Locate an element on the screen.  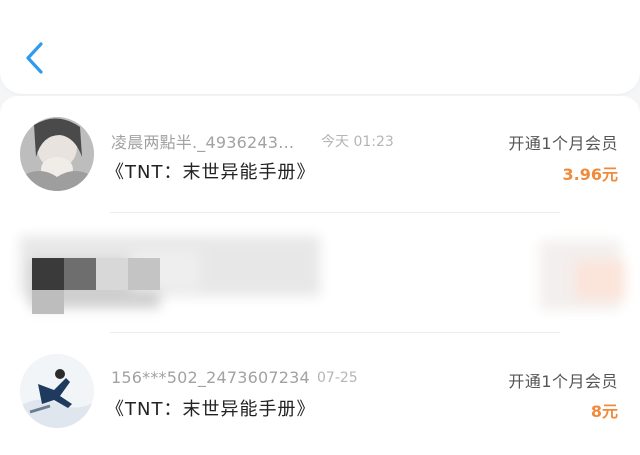
chevron-left-icon is located at coordinates (34, 58).